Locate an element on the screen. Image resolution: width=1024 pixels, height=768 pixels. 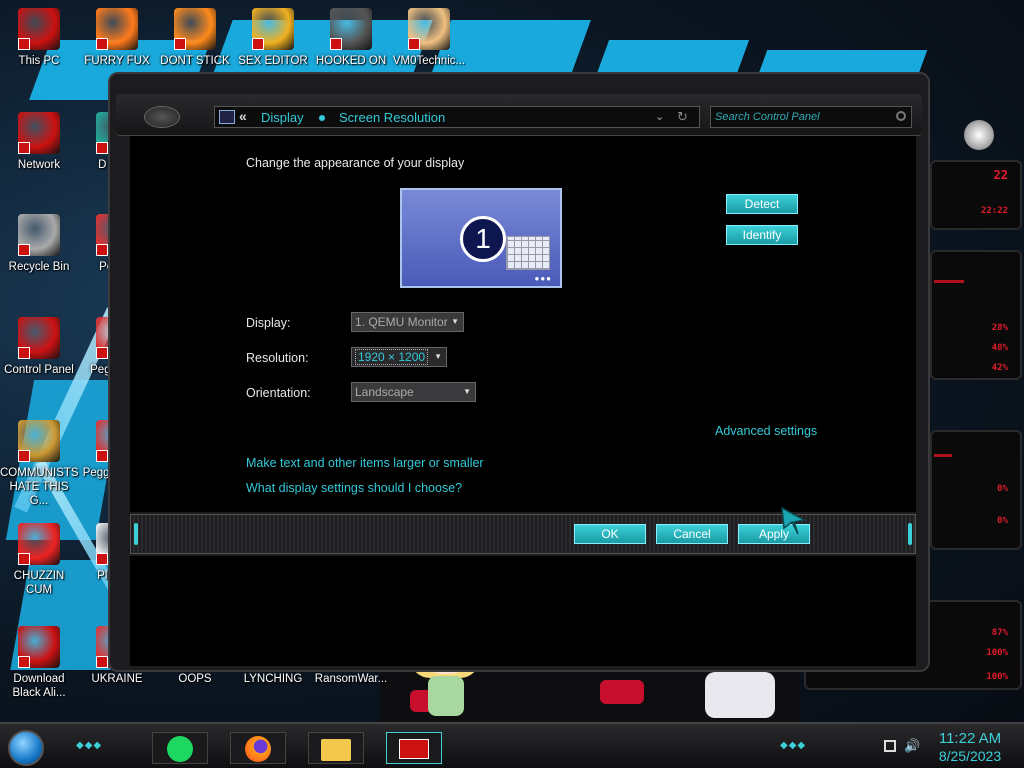
ok-button: OK is located at coordinates (610, 534).